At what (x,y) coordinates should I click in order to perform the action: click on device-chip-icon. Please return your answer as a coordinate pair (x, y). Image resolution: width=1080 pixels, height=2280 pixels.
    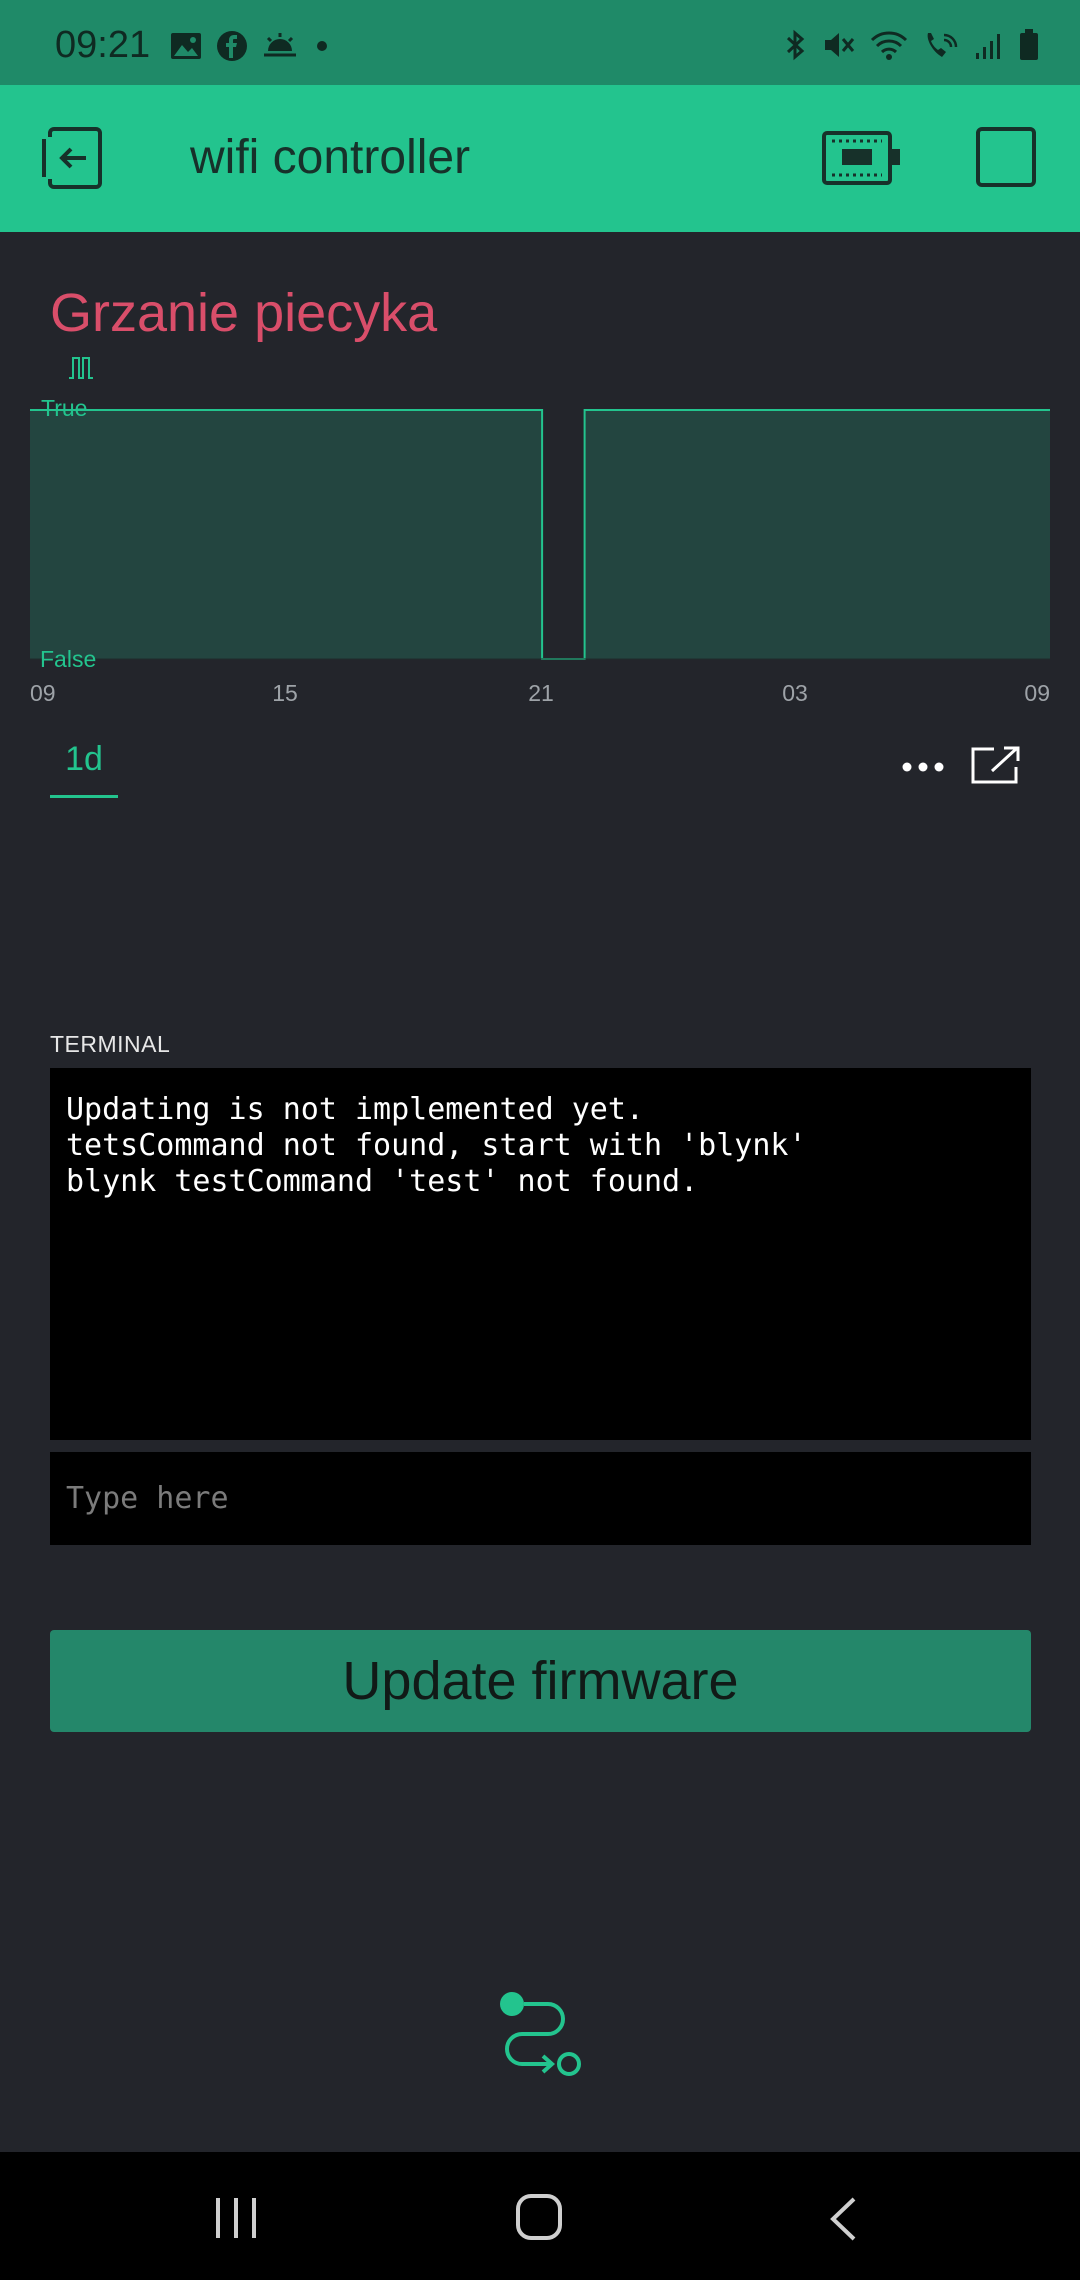
    Looking at the image, I should click on (861, 158).